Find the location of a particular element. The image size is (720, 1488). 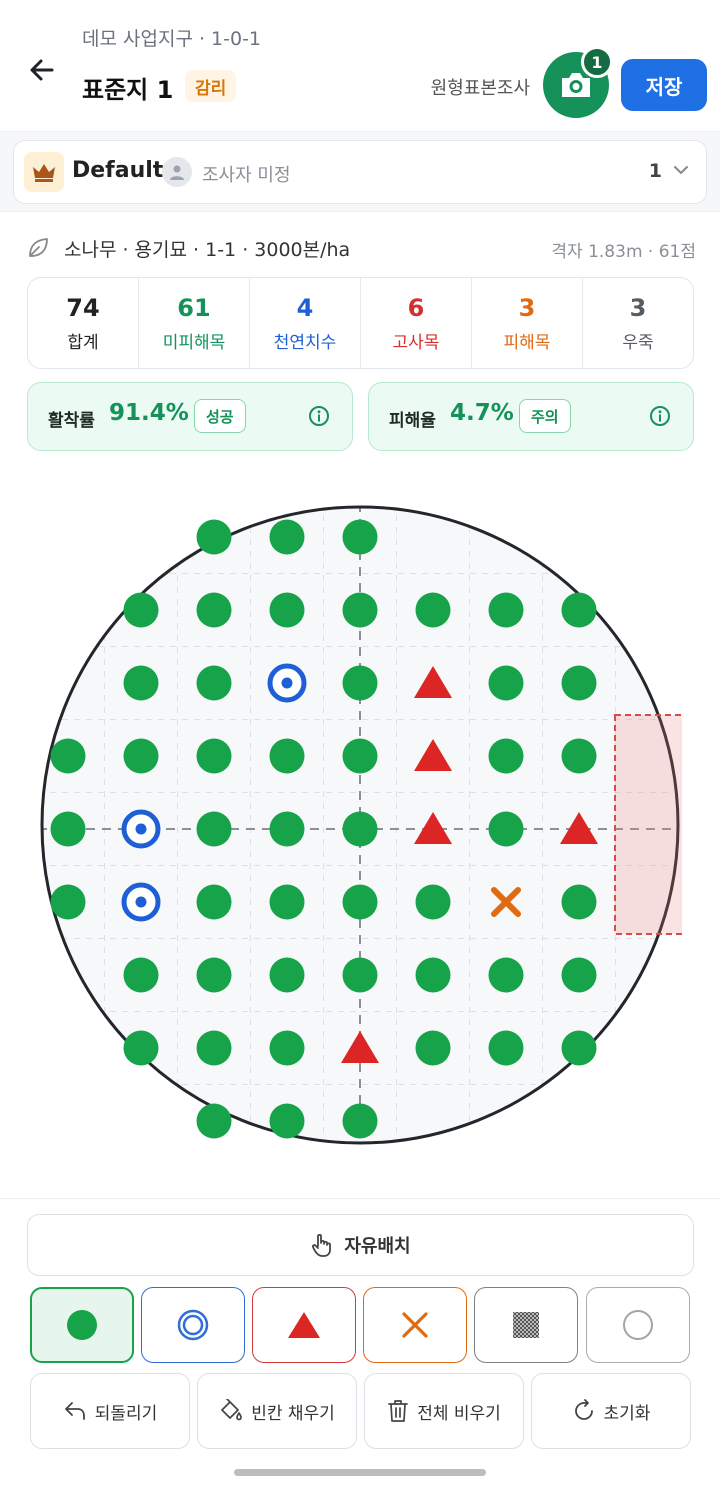

arrow-left-icon is located at coordinates (42, 70).